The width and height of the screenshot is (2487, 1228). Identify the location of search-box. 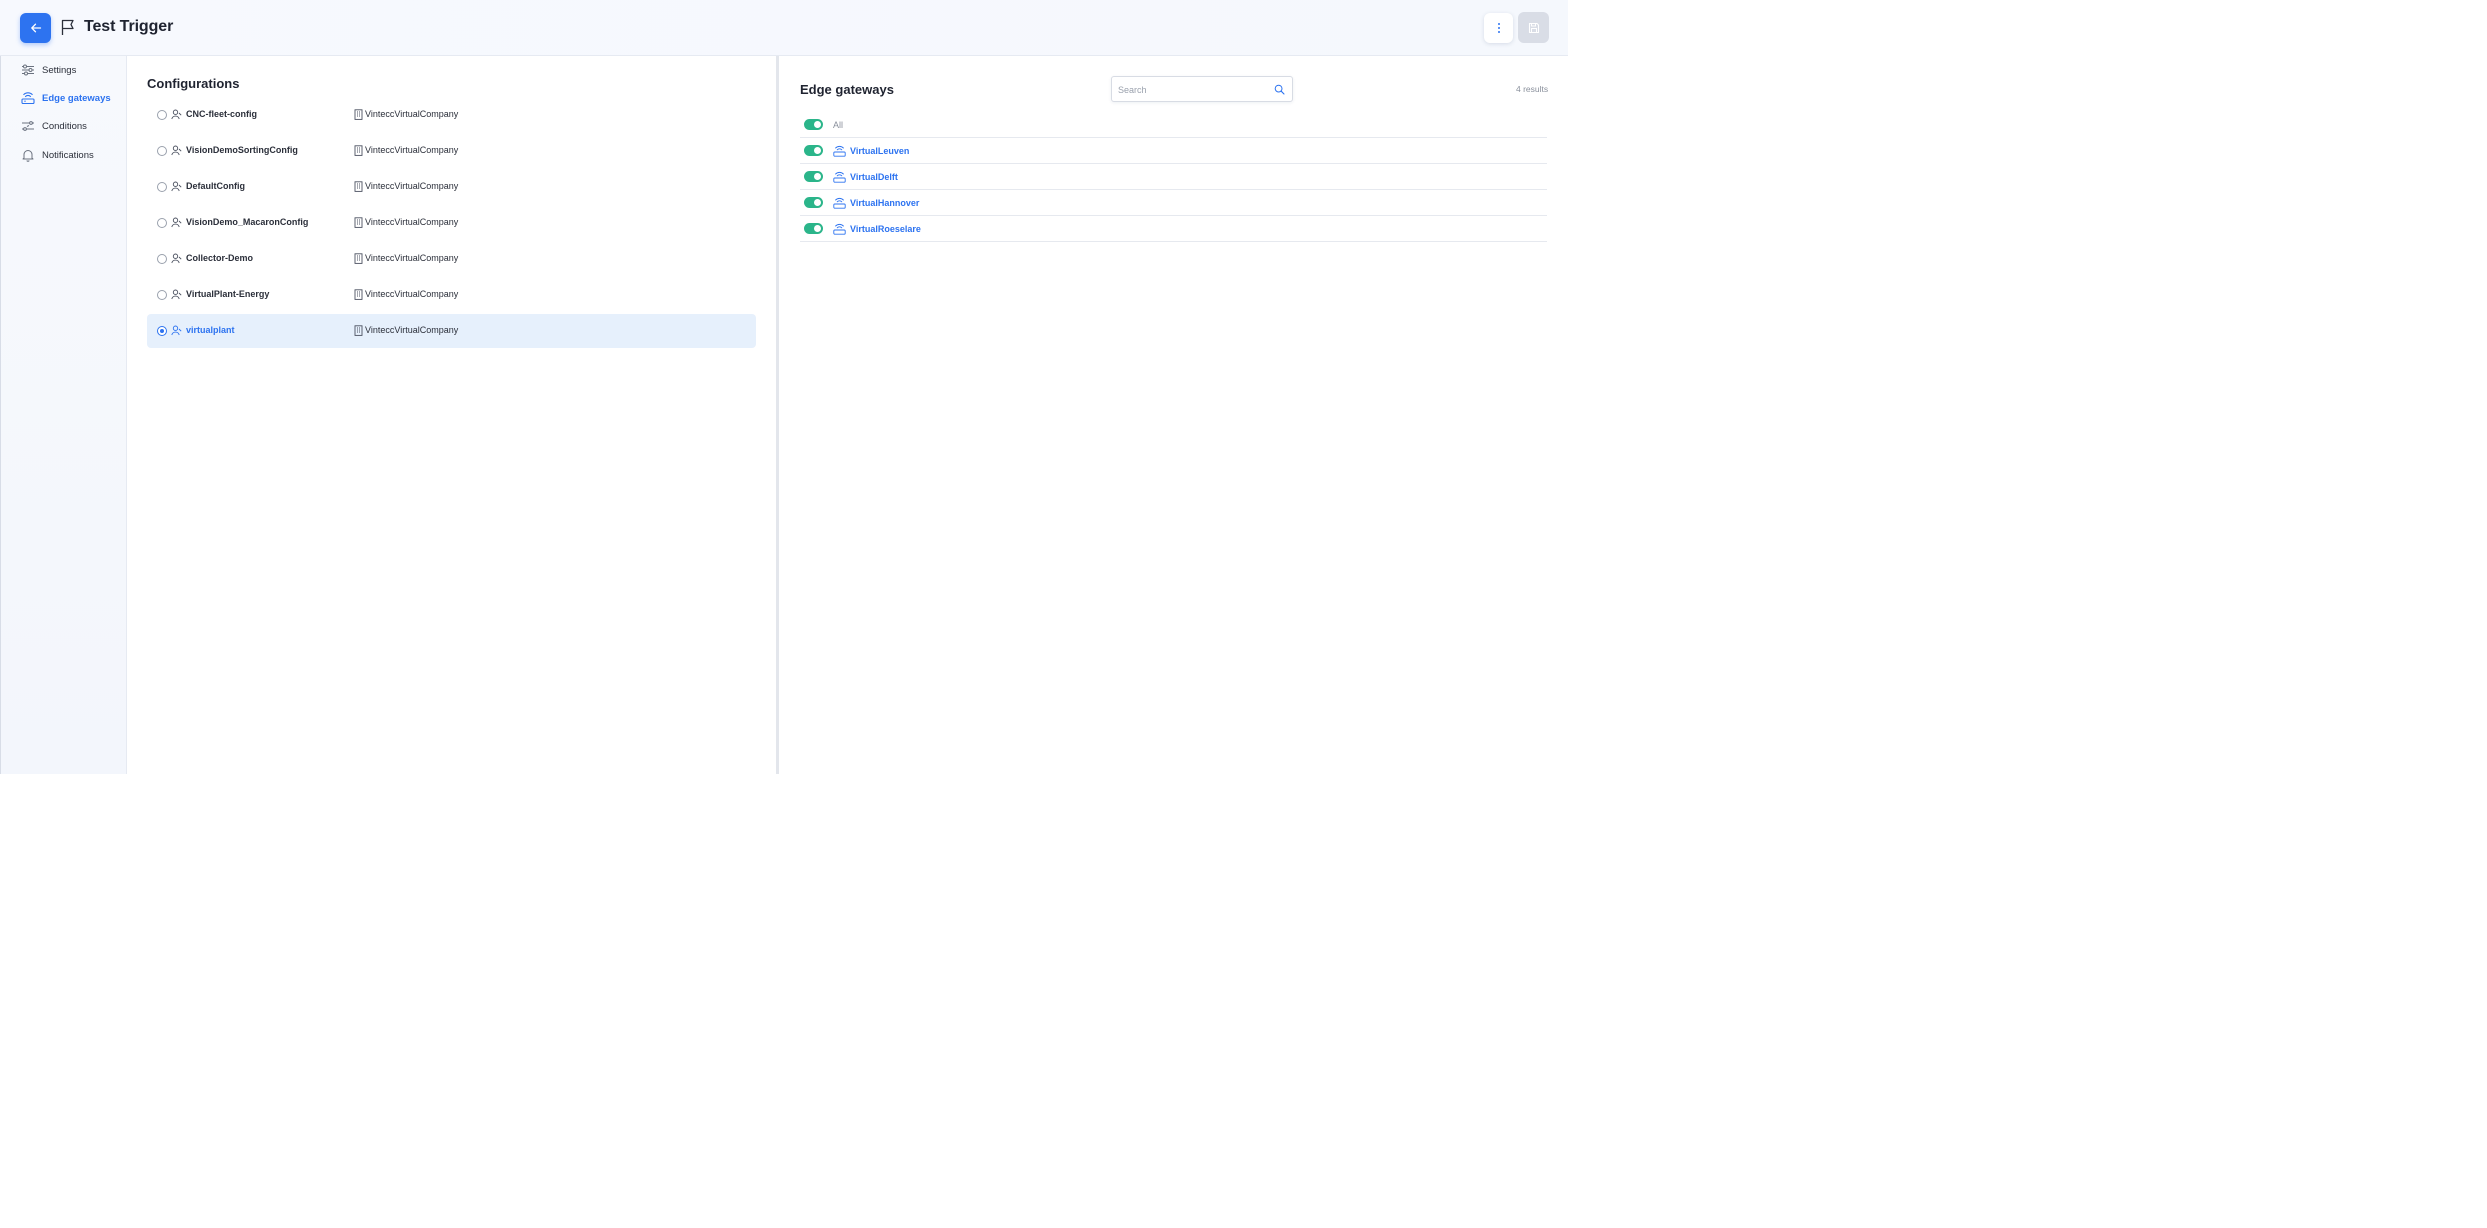
(1202, 89).